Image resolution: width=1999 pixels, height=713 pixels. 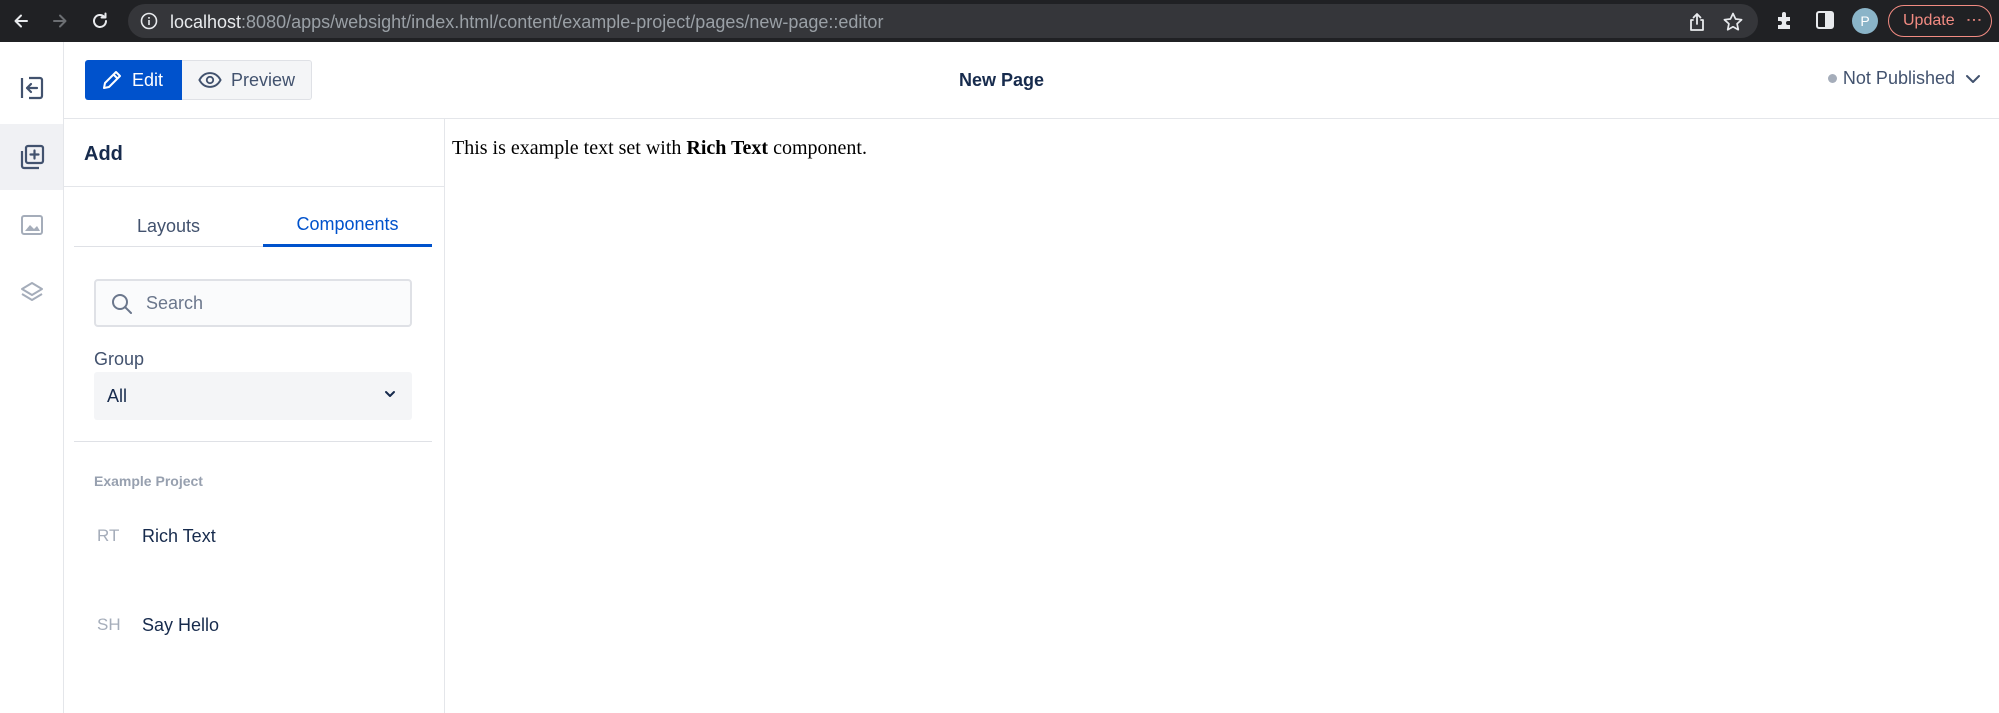 What do you see at coordinates (112, 80) in the screenshot?
I see `pencil-icon` at bounding box center [112, 80].